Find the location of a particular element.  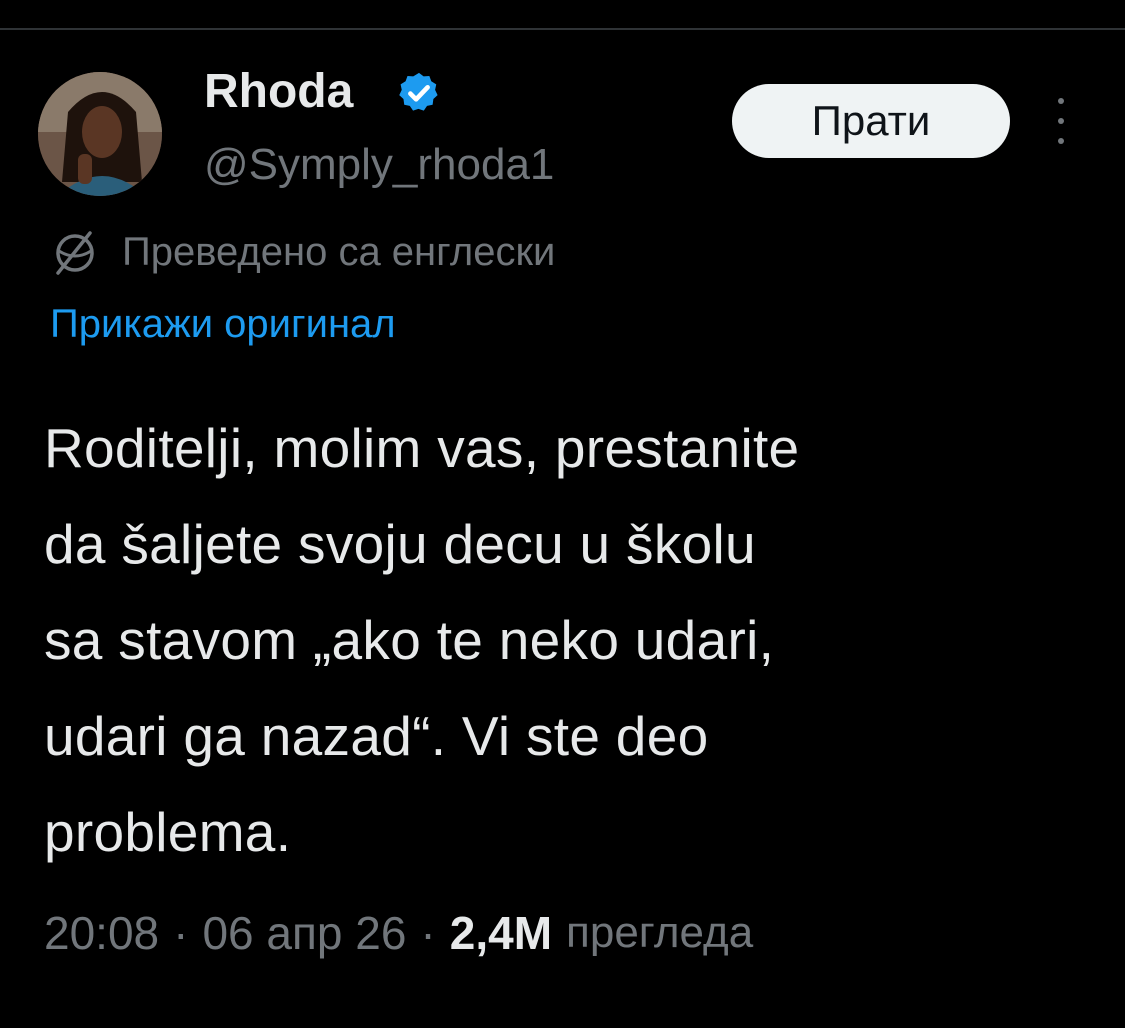

author-handle: @Symply_rhoda1 is located at coordinates (379, 165).